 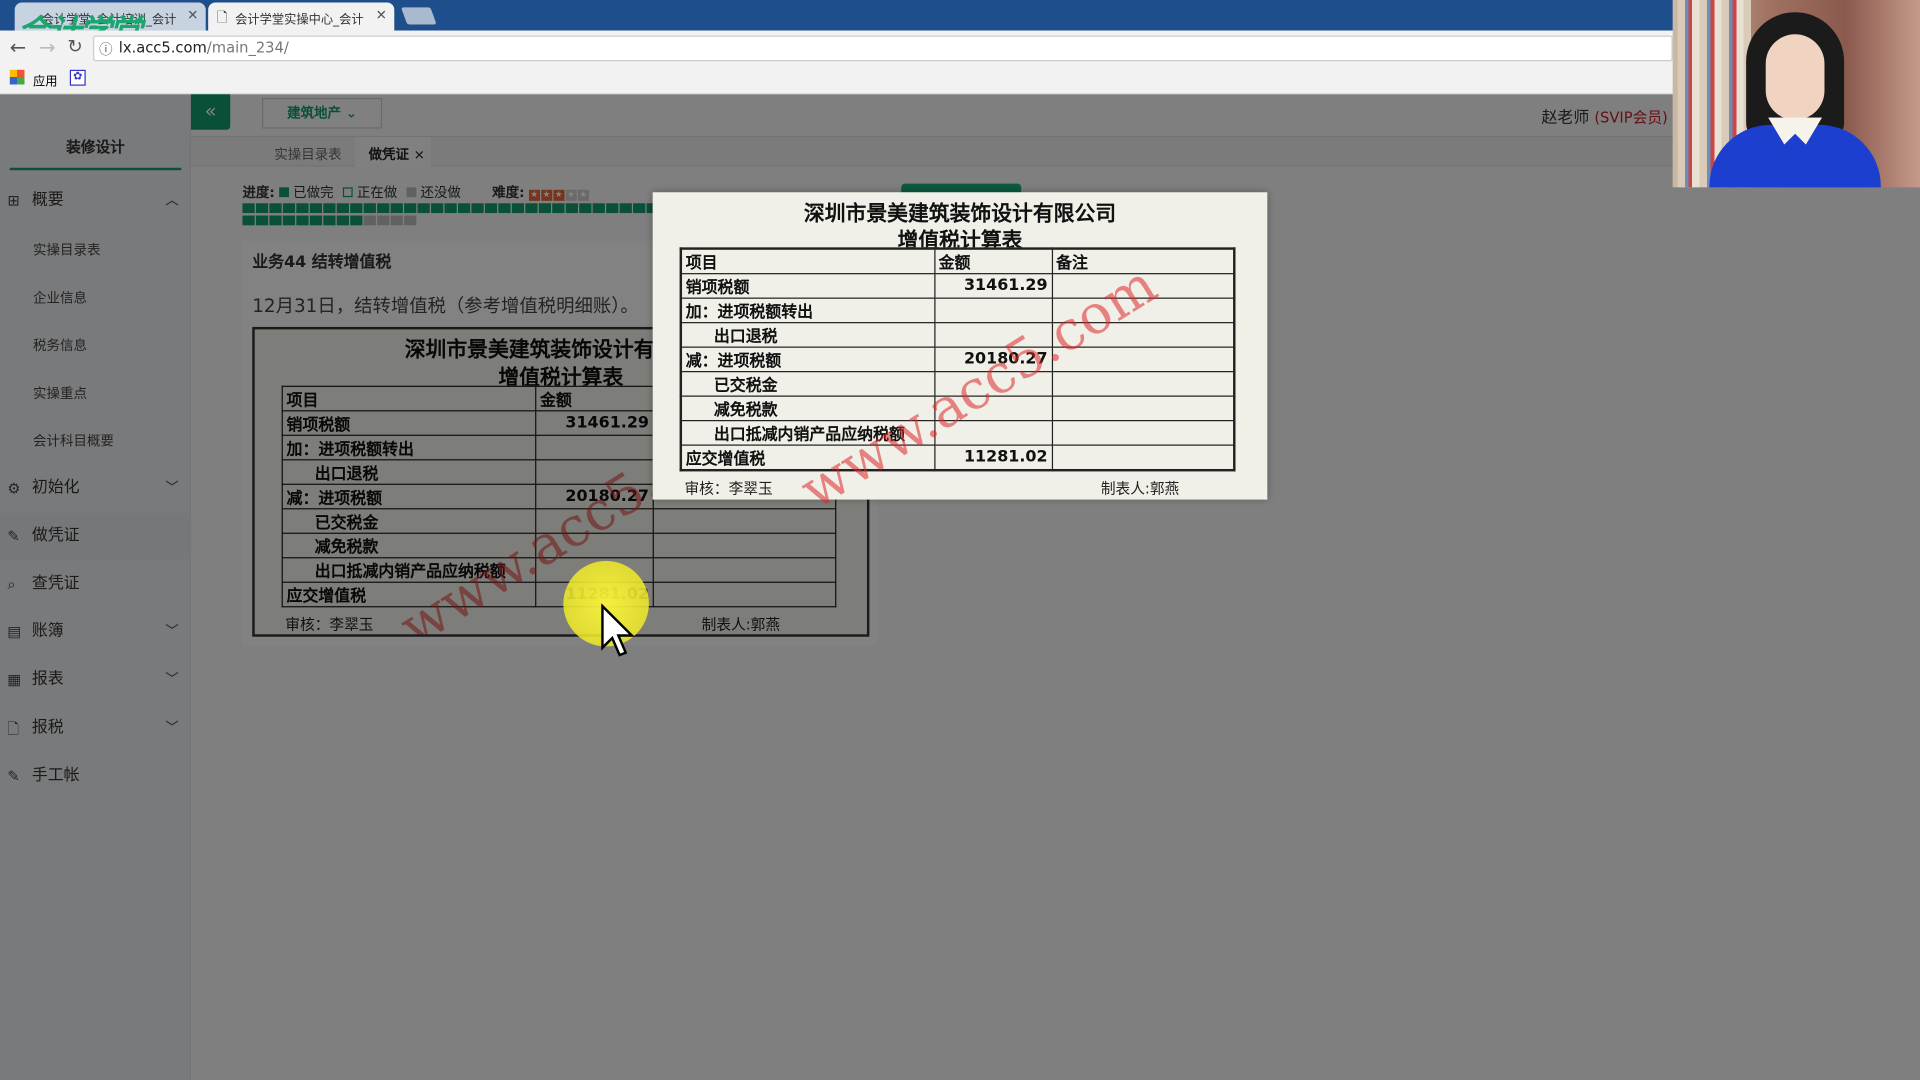 What do you see at coordinates (960, 79) in the screenshot?
I see `bookmarks-bar: 应用 ✿` at bounding box center [960, 79].